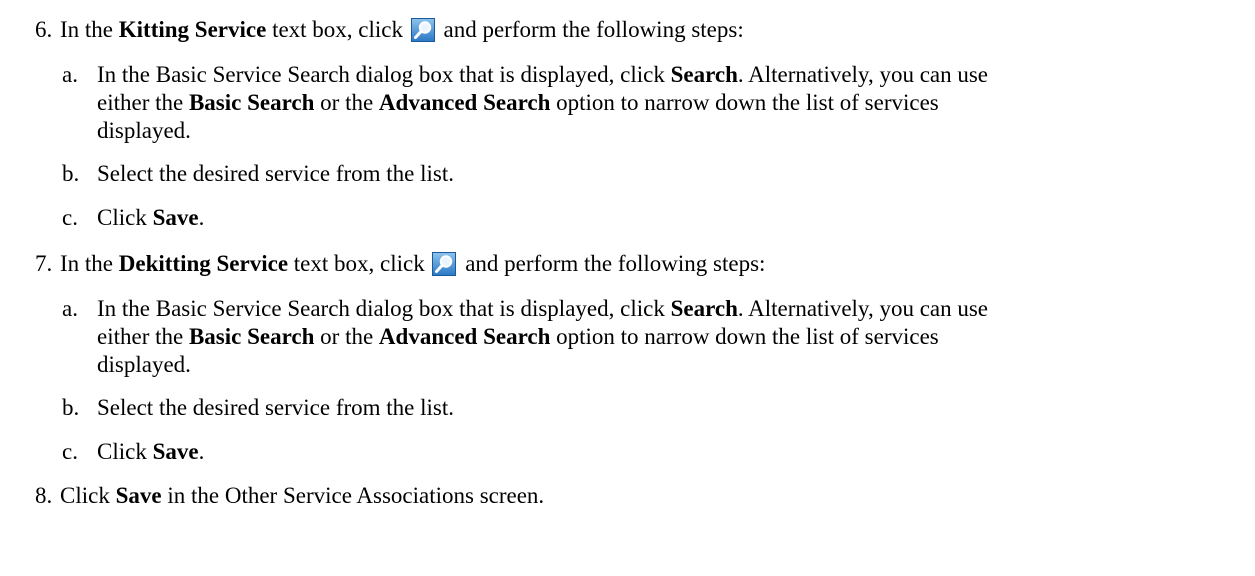 This screenshot has width=1255, height=576. Describe the element at coordinates (192, 29) in the screenshot. I see `field-name: Kitting Service` at that location.